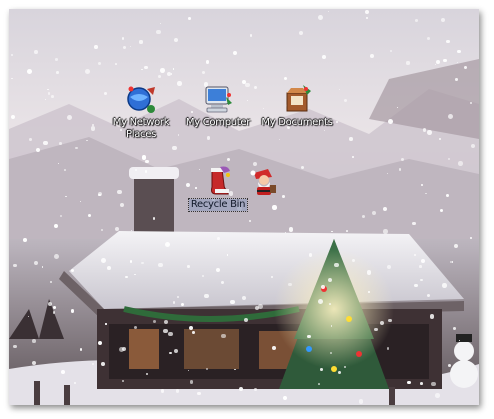 Image resolution: width=494 pixels, height=419 pixels. What do you see at coordinates (298, 98) in the screenshot?
I see `documents-icon` at bounding box center [298, 98].